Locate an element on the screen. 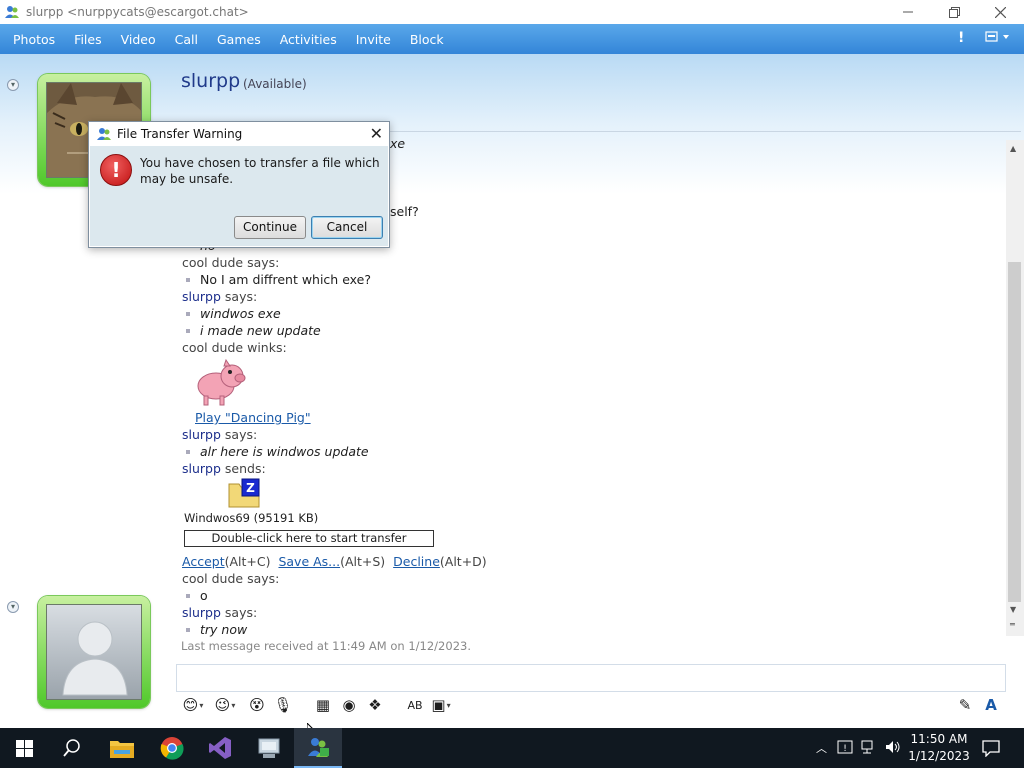 The image size is (1024, 768). font-icon: A is located at coordinates (991, 705).